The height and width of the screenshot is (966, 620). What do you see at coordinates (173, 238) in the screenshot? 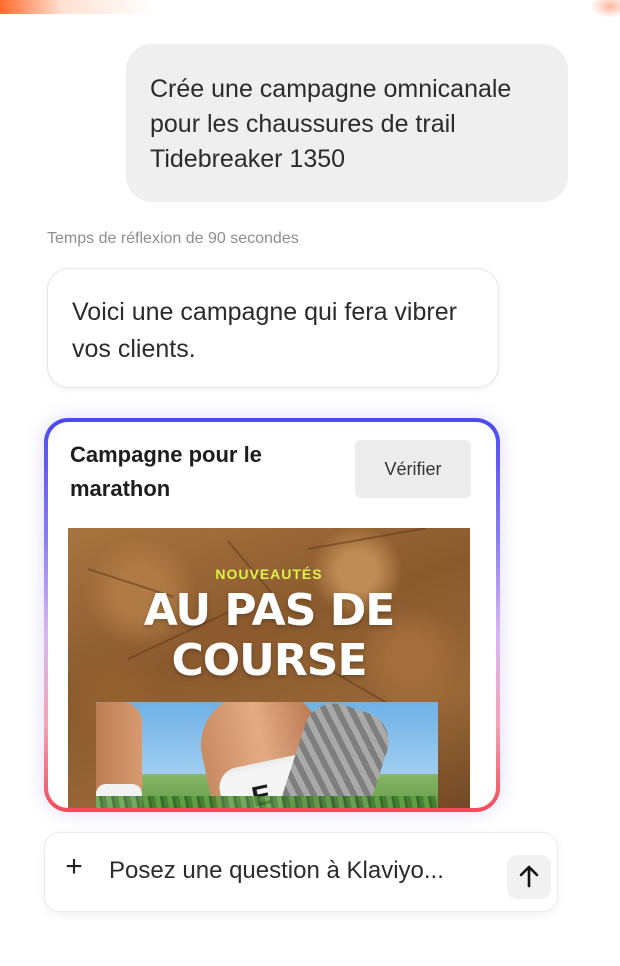
I see `reasoning-duration-note: Temps de réflexion de 90 secondes` at bounding box center [173, 238].